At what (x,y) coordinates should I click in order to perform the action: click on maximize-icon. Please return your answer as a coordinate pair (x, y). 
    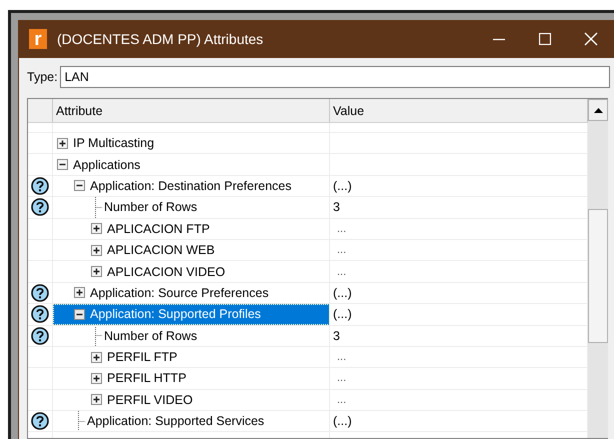
    Looking at the image, I should click on (545, 39).